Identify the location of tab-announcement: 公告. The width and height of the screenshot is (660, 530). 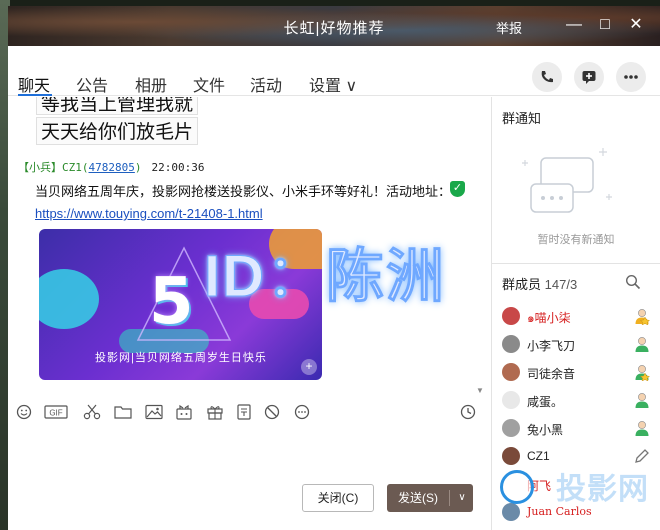
(92, 84).